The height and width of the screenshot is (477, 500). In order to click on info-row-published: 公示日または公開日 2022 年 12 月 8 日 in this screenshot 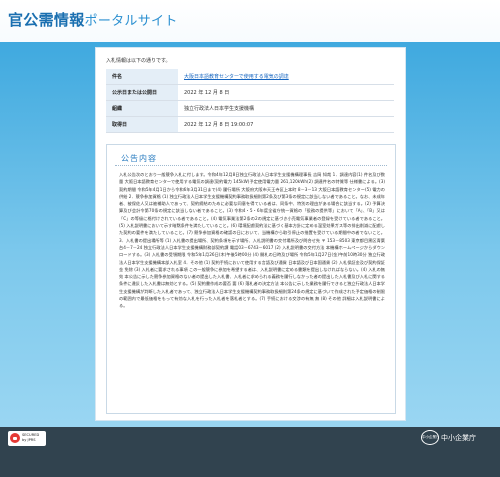, I will do `click(250, 92)`.